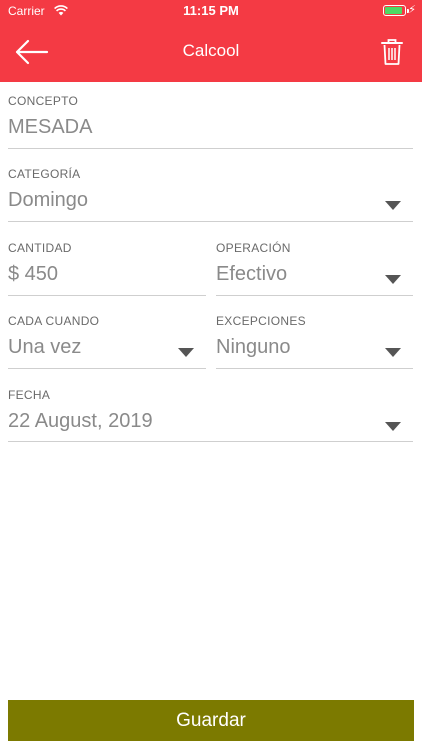 Image resolution: width=422 pixels, height=750 pixels. Describe the element at coordinates (29, 395) in the screenshot. I see `fecha-label: FECHA` at that location.